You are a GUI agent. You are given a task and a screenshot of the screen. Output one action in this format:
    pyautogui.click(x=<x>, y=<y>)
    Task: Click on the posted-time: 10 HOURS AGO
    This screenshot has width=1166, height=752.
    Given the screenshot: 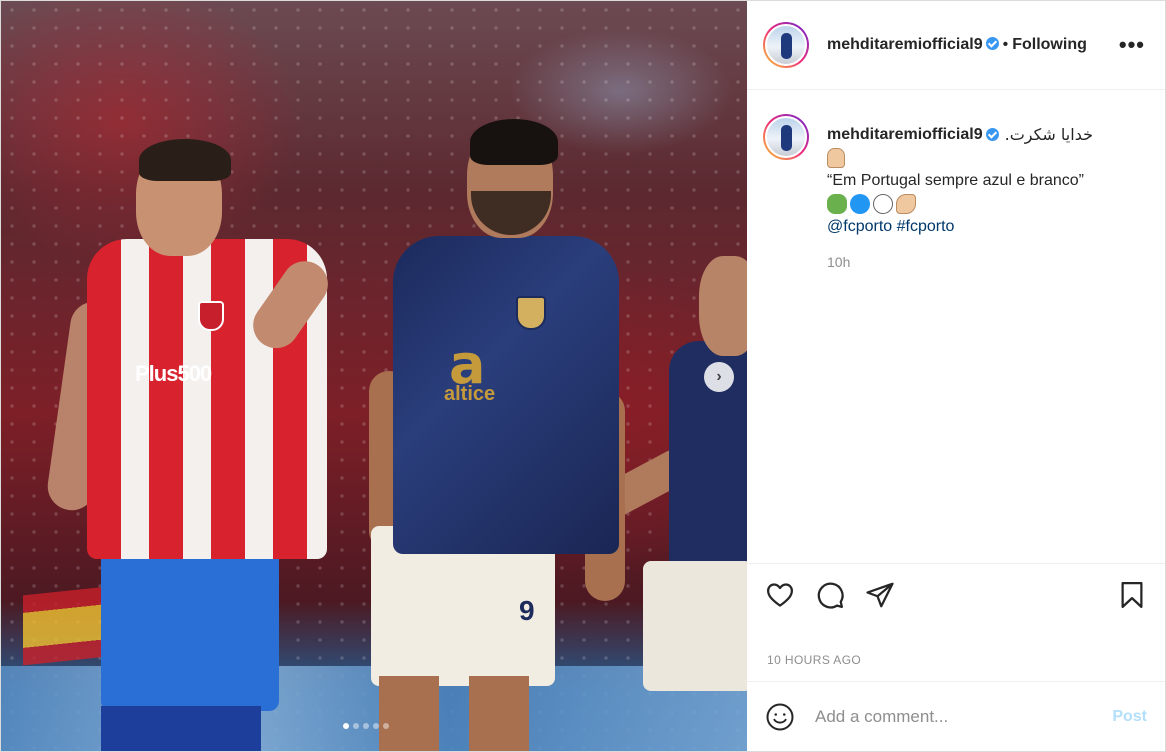 What is the action you would take?
    pyautogui.click(x=814, y=660)
    